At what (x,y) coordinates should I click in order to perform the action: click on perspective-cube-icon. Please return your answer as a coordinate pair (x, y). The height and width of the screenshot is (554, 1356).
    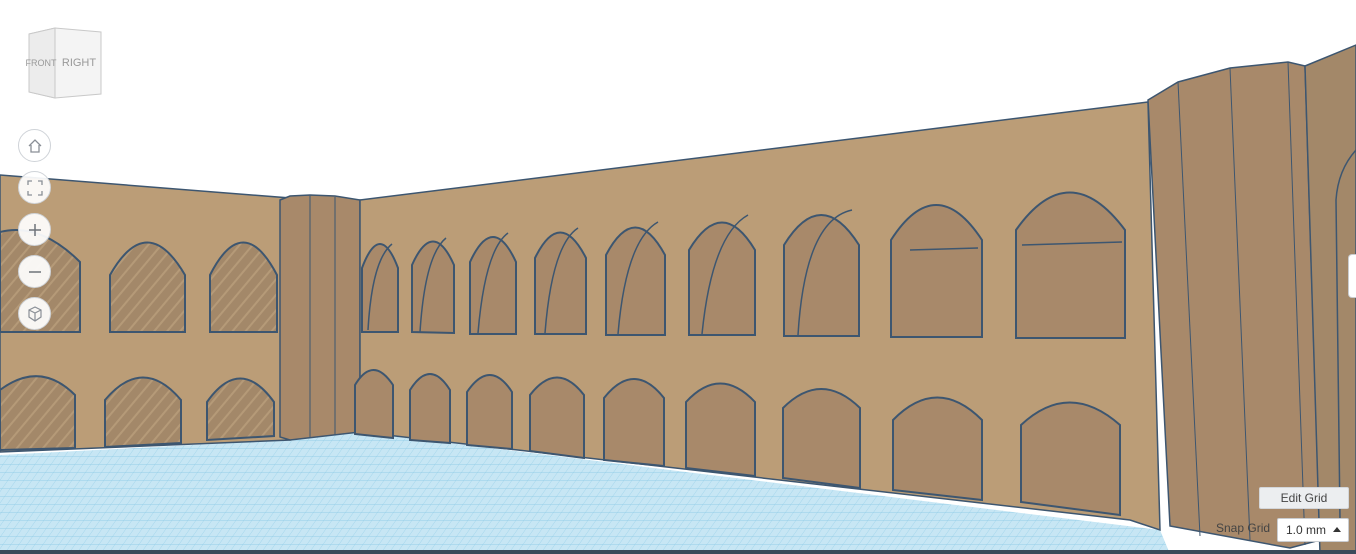
    Looking at the image, I should click on (34, 313).